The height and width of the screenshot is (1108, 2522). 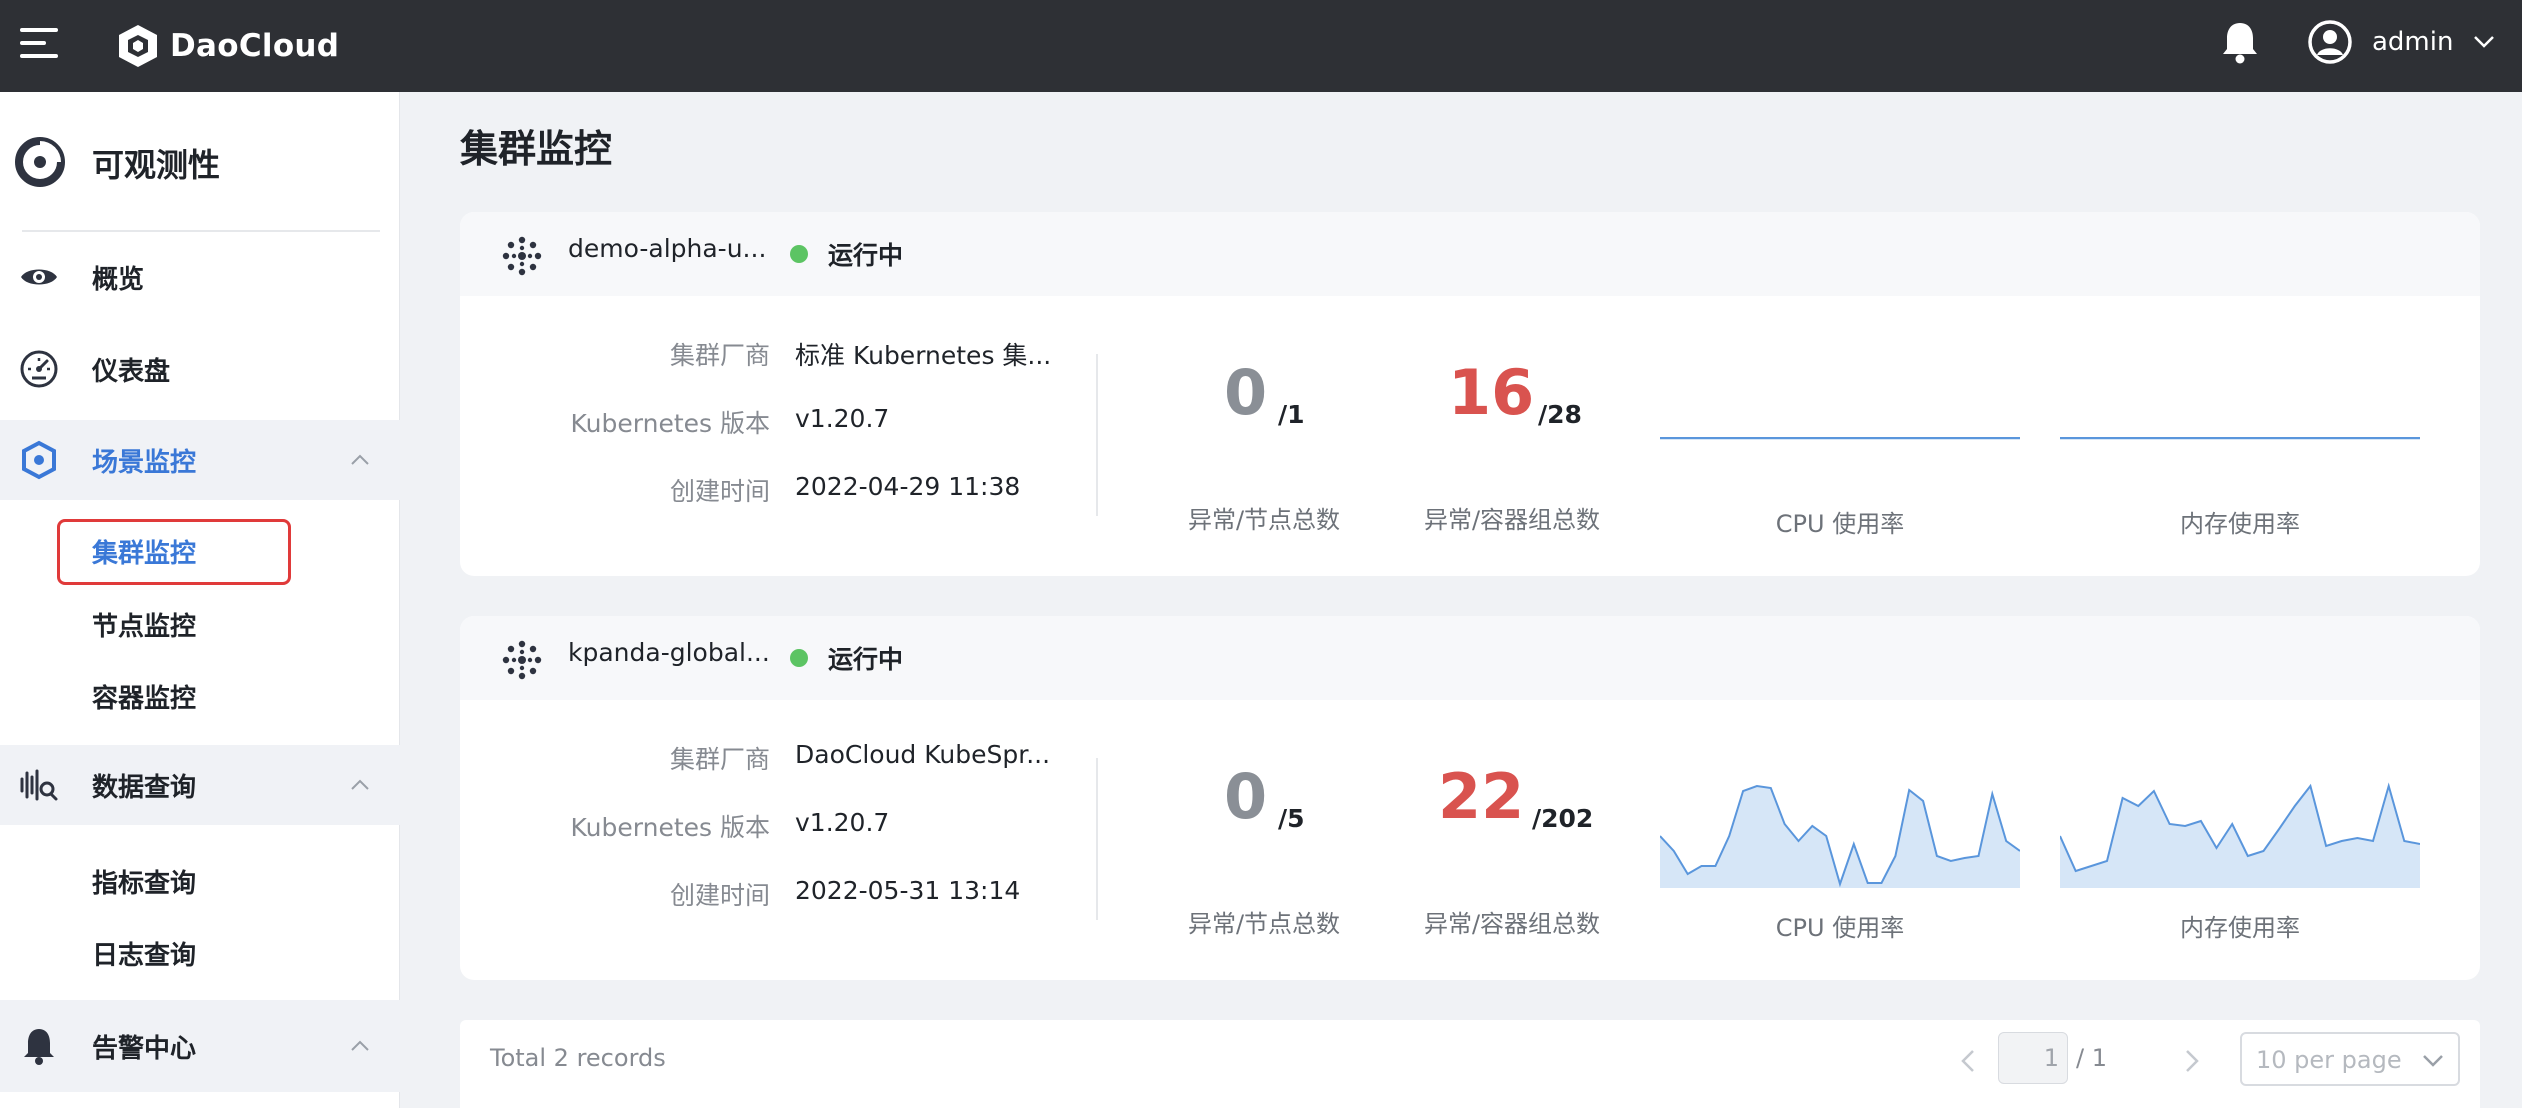 I want to click on user-menu: admin, so click(x=2401, y=42).